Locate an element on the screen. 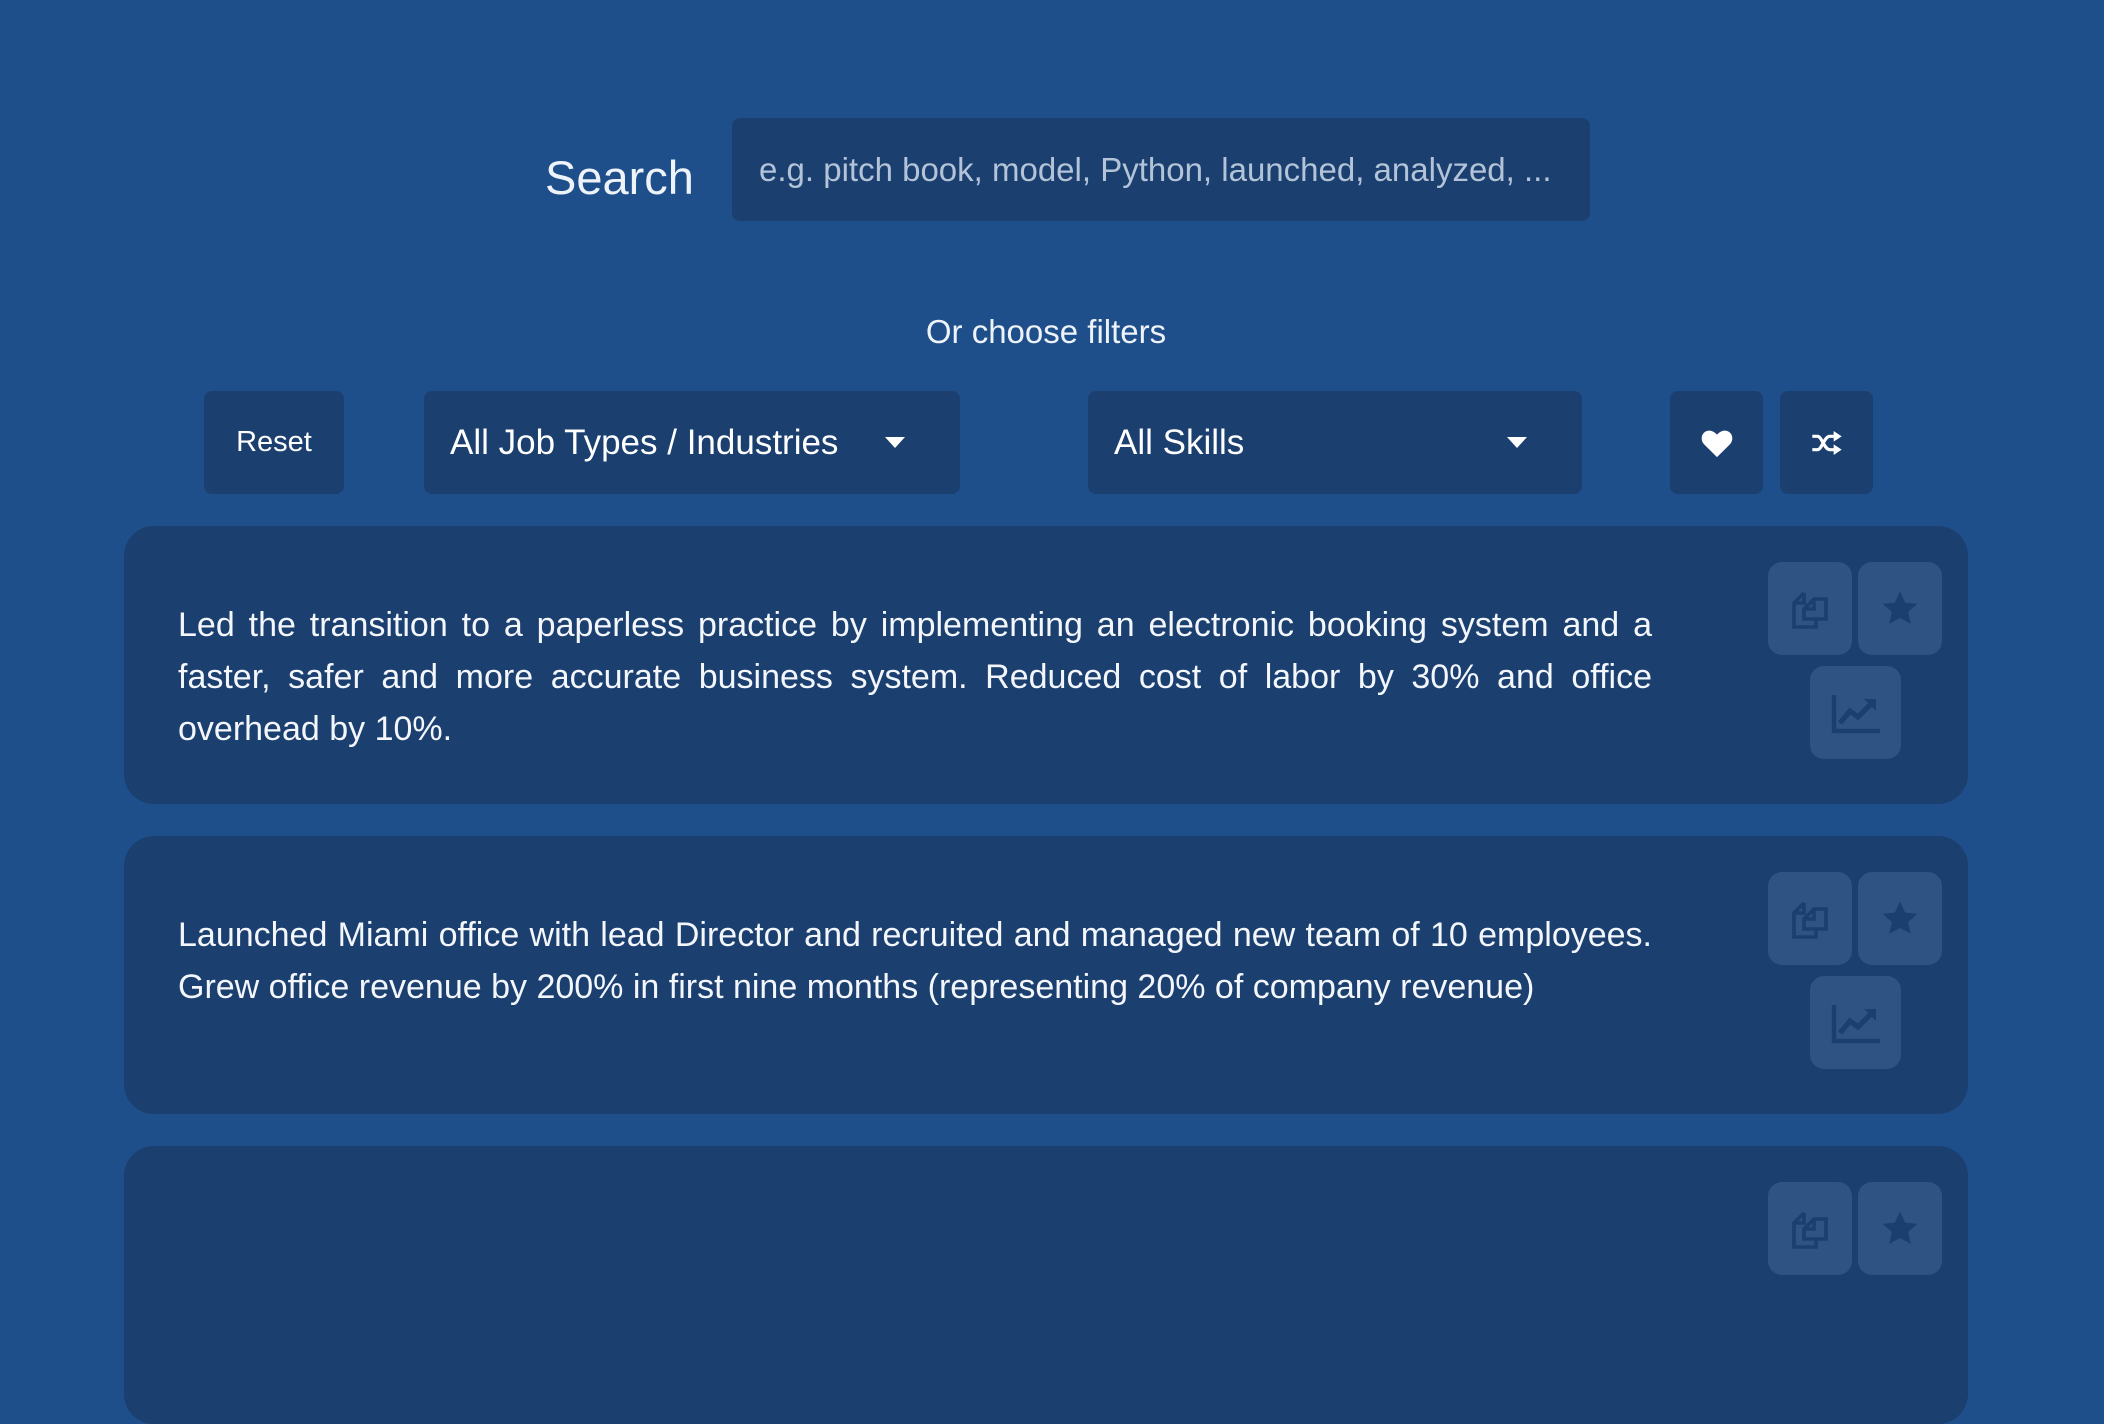 The image size is (2104, 1424). skills-select: All Skills is located at coordinates (1335, 442).